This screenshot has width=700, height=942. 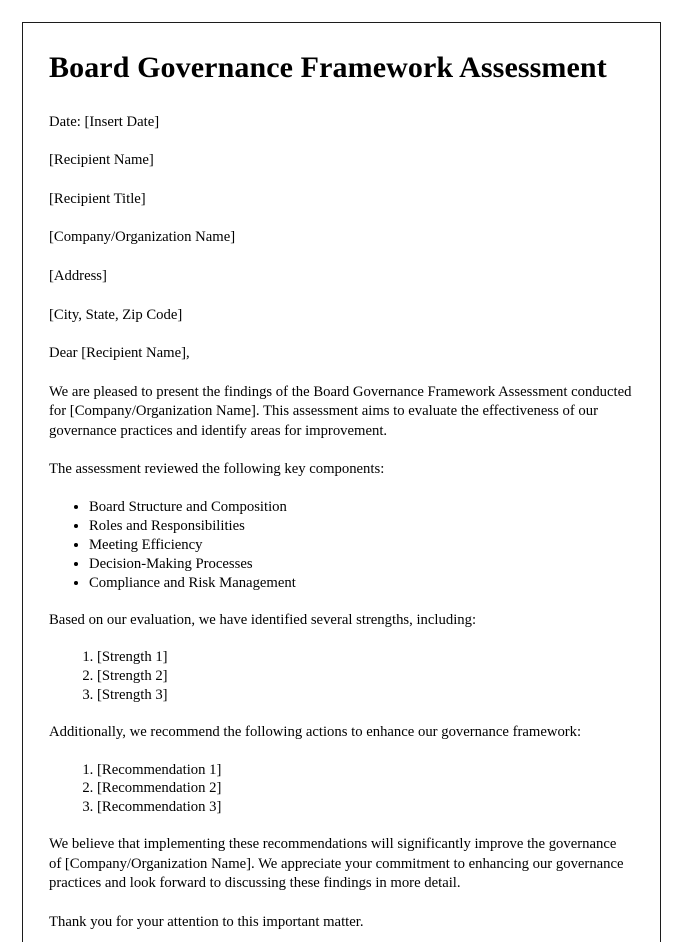 I want to click on list-item: Decision-Making Processes, so click(x=360, y=564).